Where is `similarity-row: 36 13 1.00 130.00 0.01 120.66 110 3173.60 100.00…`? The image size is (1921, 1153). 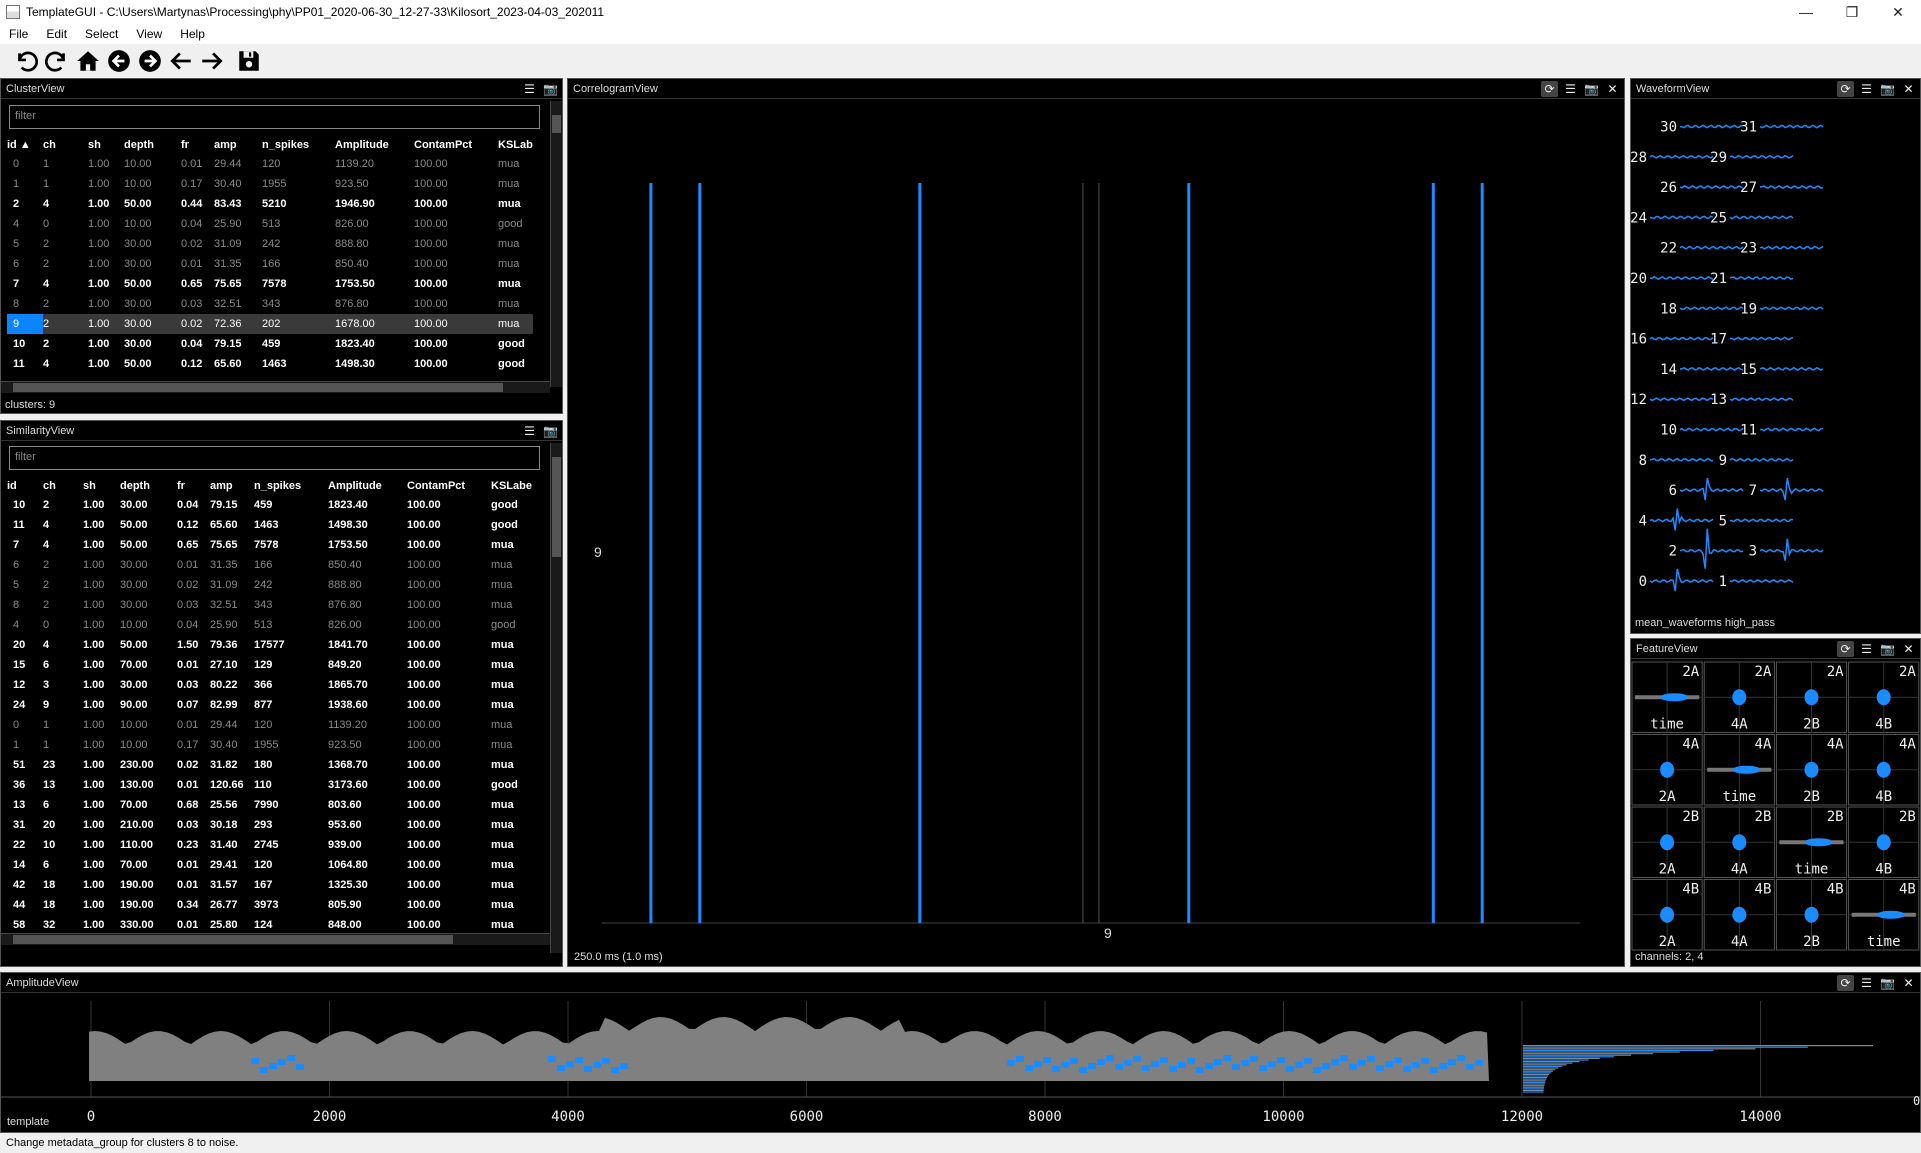
similarity-row: 36 13 1.00 130.00 0.01 120.66 110 3173.60 100.00… is located at coordinates (269, 785).